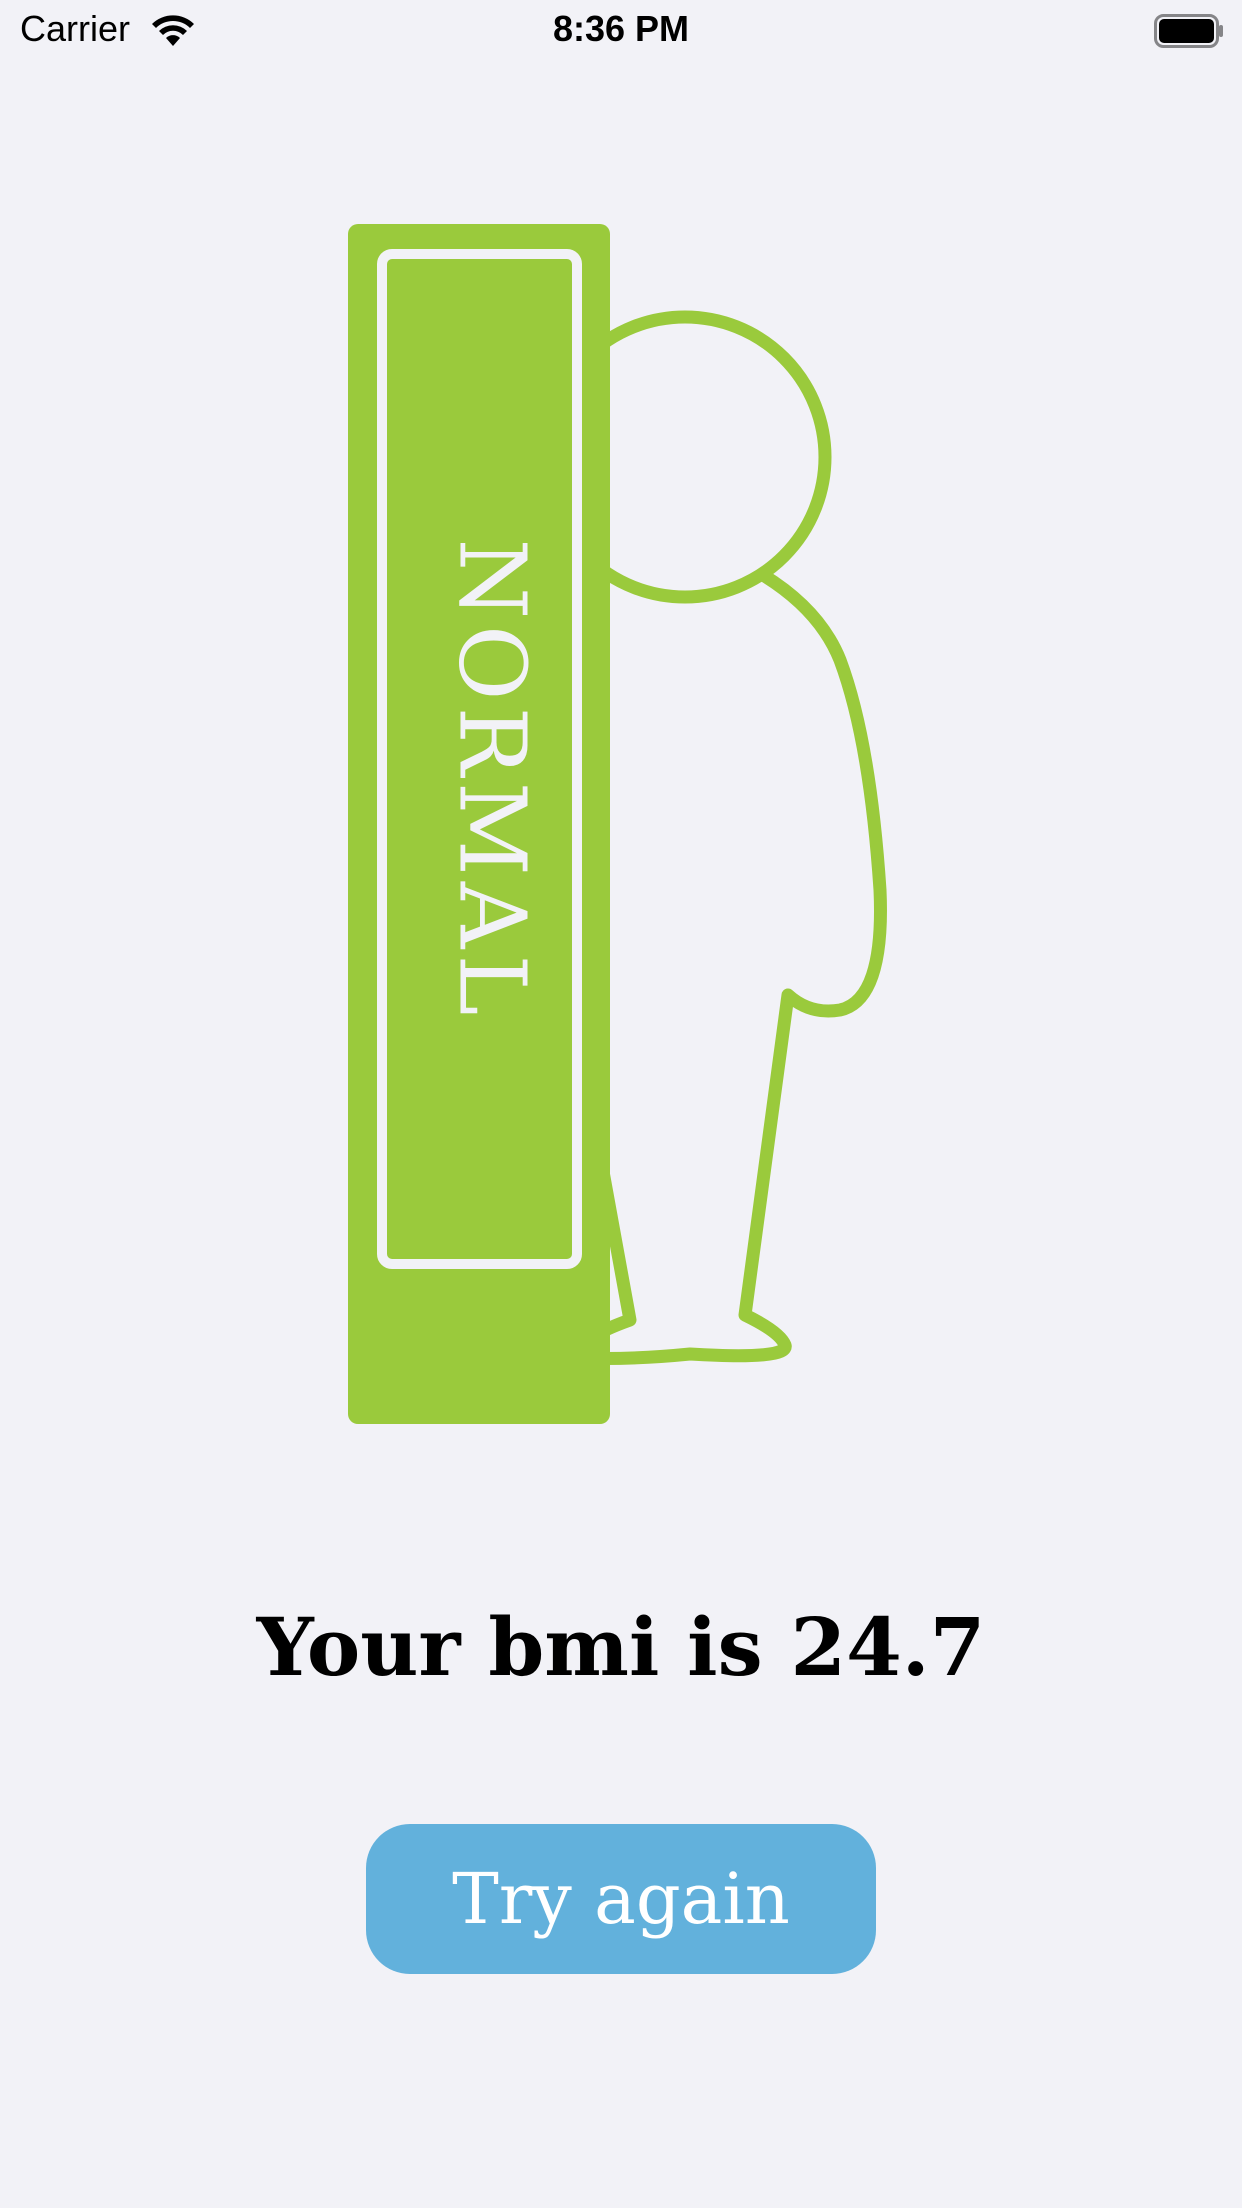  Describe the element at coordinates (621, 1647) in the screenshot. I see `bmi-result-text: Your bmi is 24.7` at that location.